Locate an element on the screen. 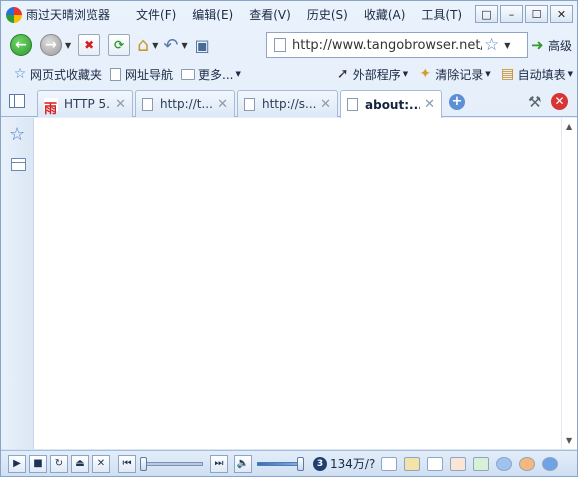  address-bar: ☆ ▼ is located at coordinates (397, 45).